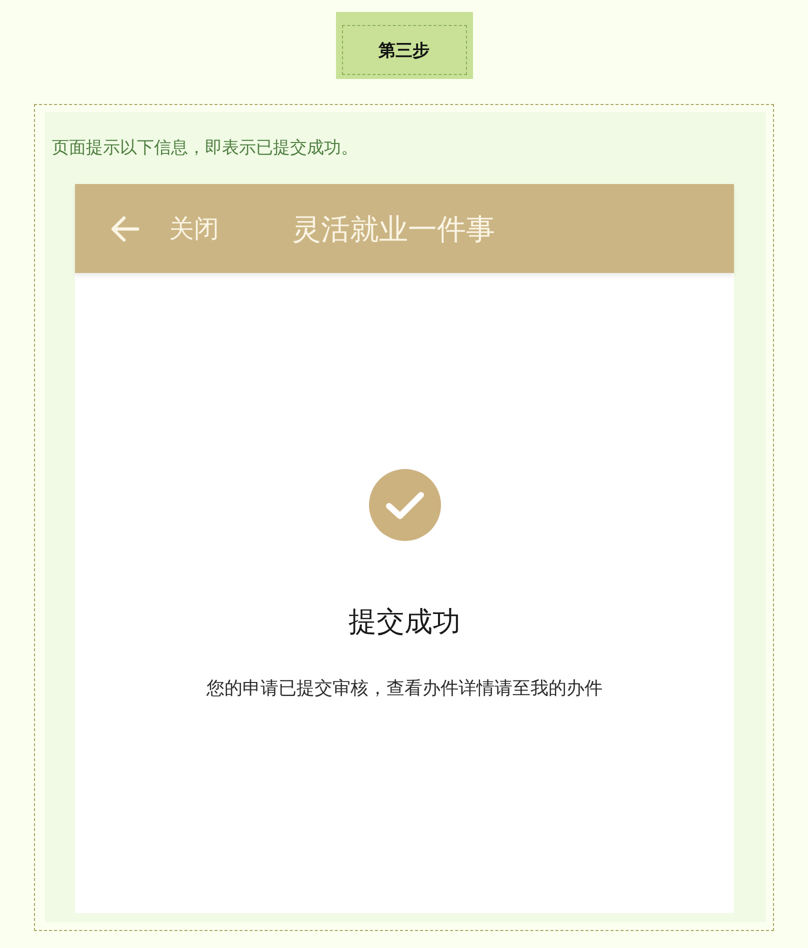 The width and height of the screenshot is (808, 948). Describe the element at coordinates (125, 229) in the screenshot. I see `back-arrow-icon` at that location.